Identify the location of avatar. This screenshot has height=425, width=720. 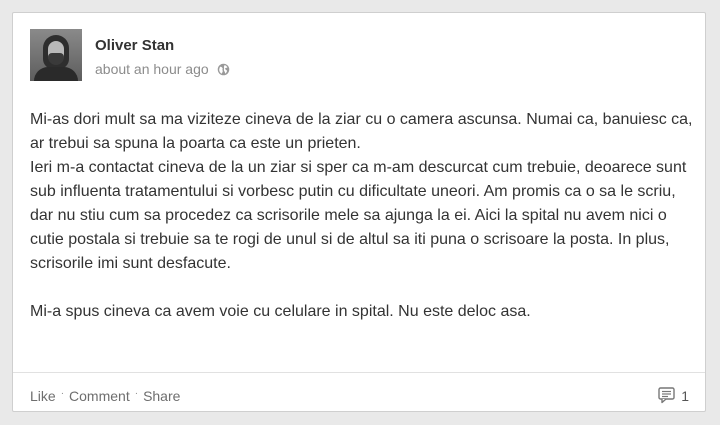
(56, 55).